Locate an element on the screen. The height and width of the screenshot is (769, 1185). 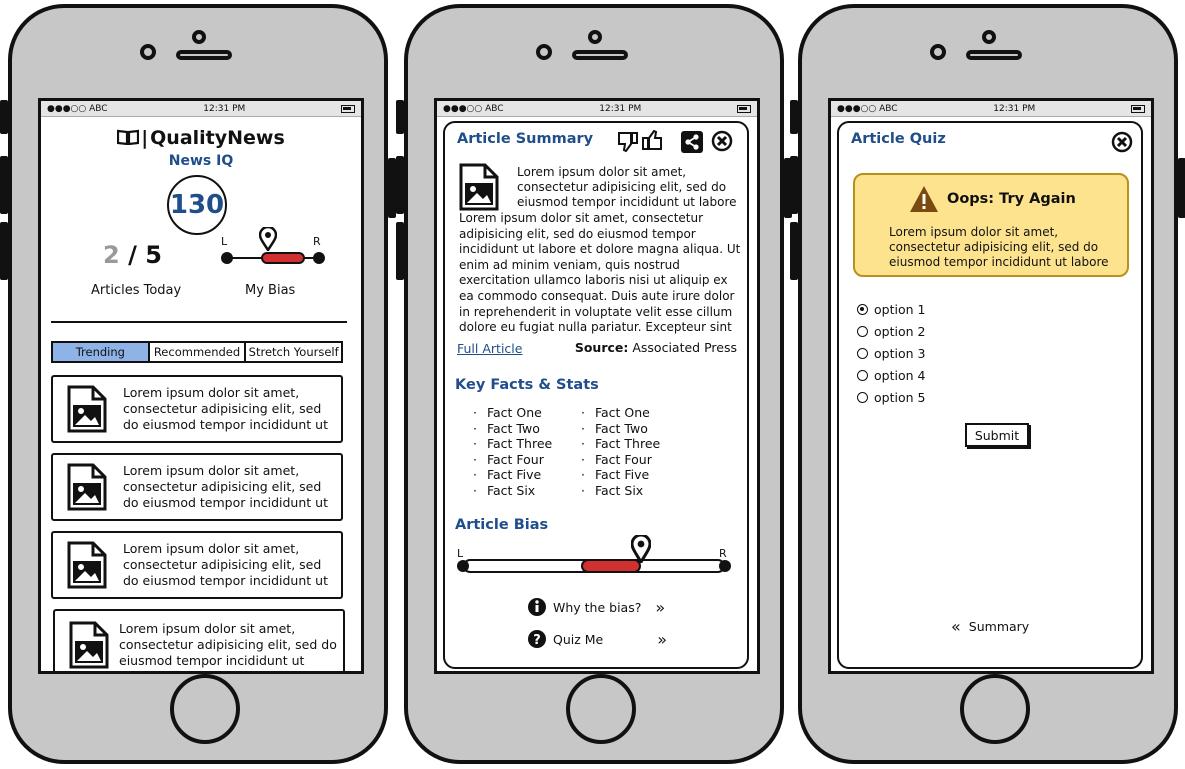
fact-item: · Fact Four is located at coordinates (512, 460).